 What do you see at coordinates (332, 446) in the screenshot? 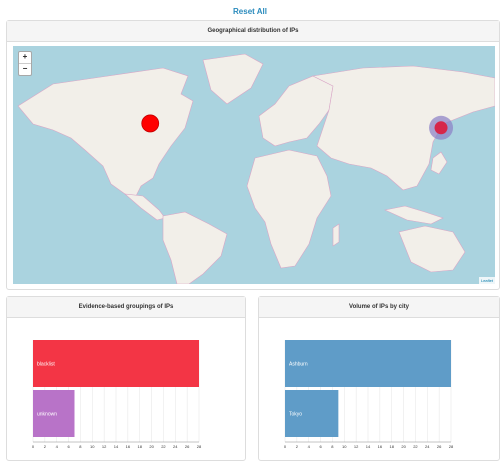
I see `city-tick-label: 8` at bounding box center [332, 446].